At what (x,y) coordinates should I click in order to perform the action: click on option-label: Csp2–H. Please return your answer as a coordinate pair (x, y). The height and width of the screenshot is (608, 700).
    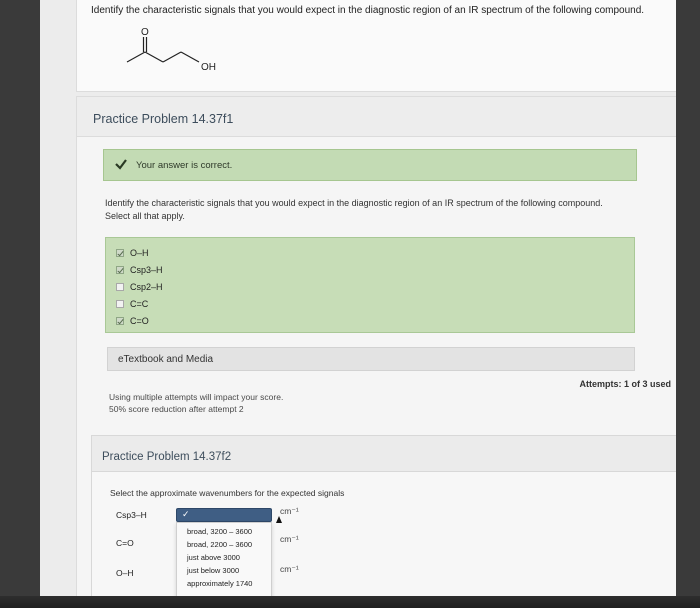
    Looking at the image, I should click on (146, 287).